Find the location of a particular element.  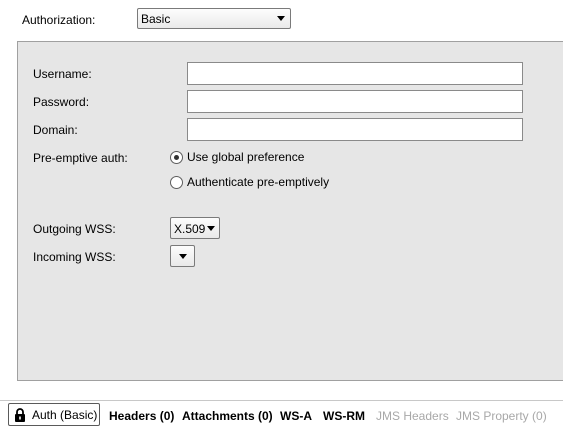

incoming-wss-select is located at coordinates (182, 256).